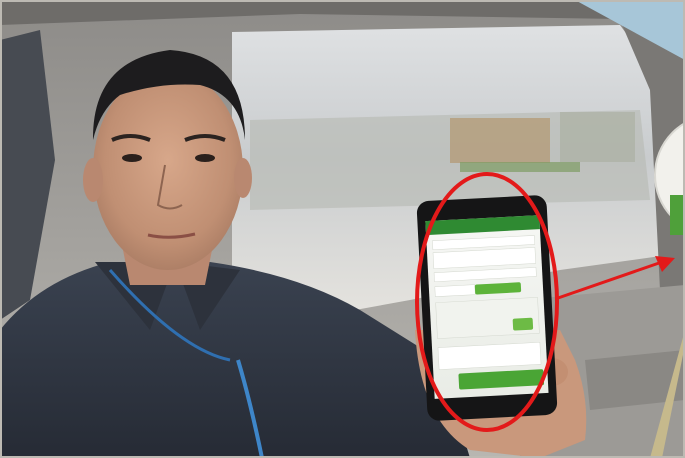 This screenshot has width=685, height=458. I want to click on person-ear-right, so click(243, 178).